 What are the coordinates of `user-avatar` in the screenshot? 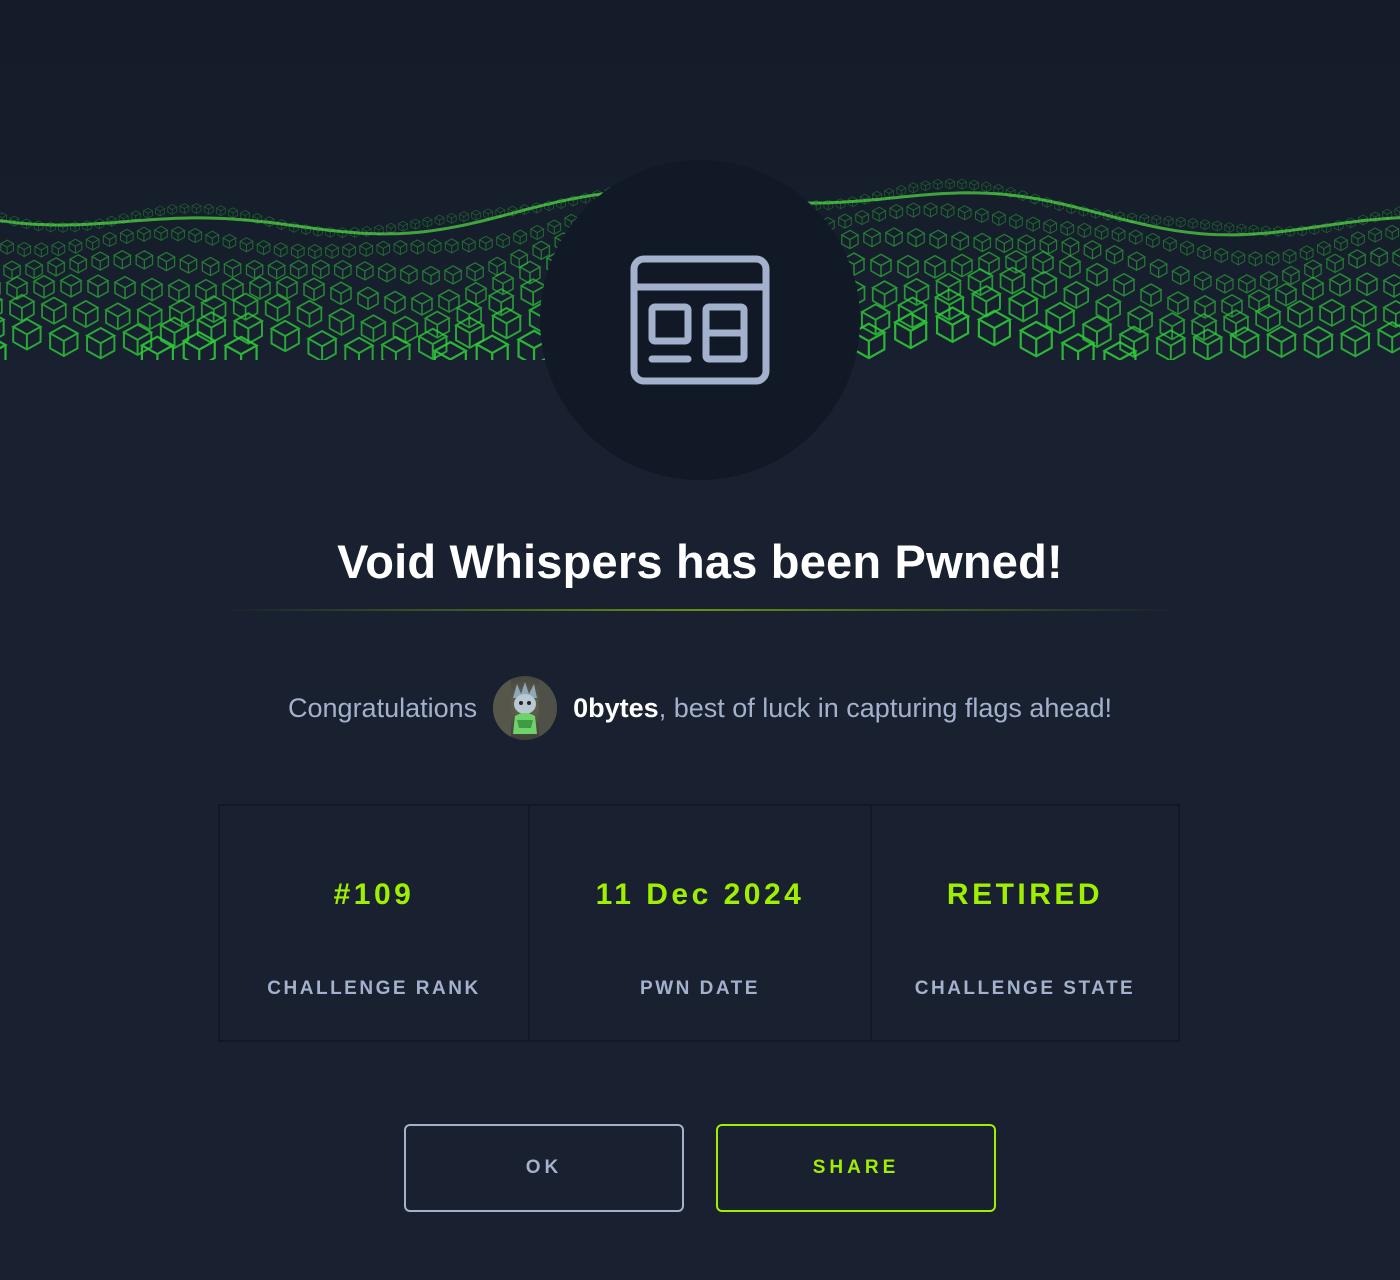 It's located at (525, 708).